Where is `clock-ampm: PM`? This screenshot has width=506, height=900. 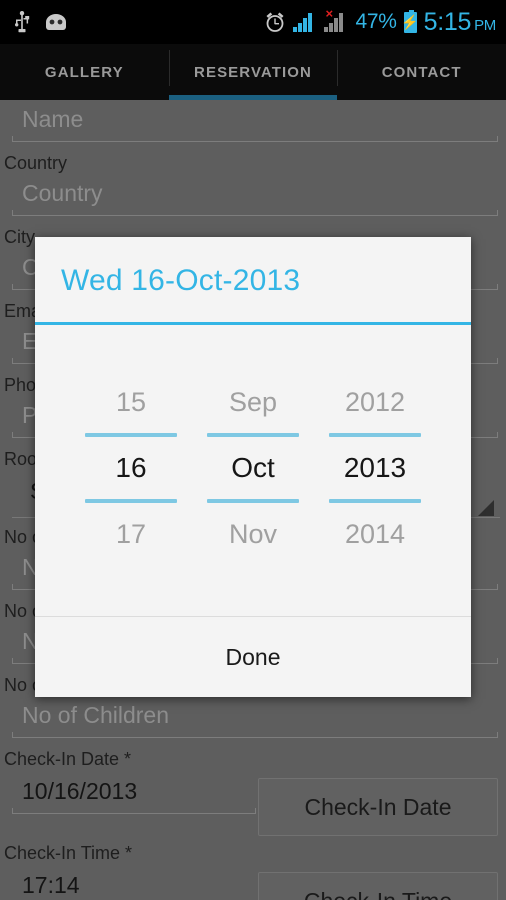
clock-ampm: PM is located at coordinates (485, 25).